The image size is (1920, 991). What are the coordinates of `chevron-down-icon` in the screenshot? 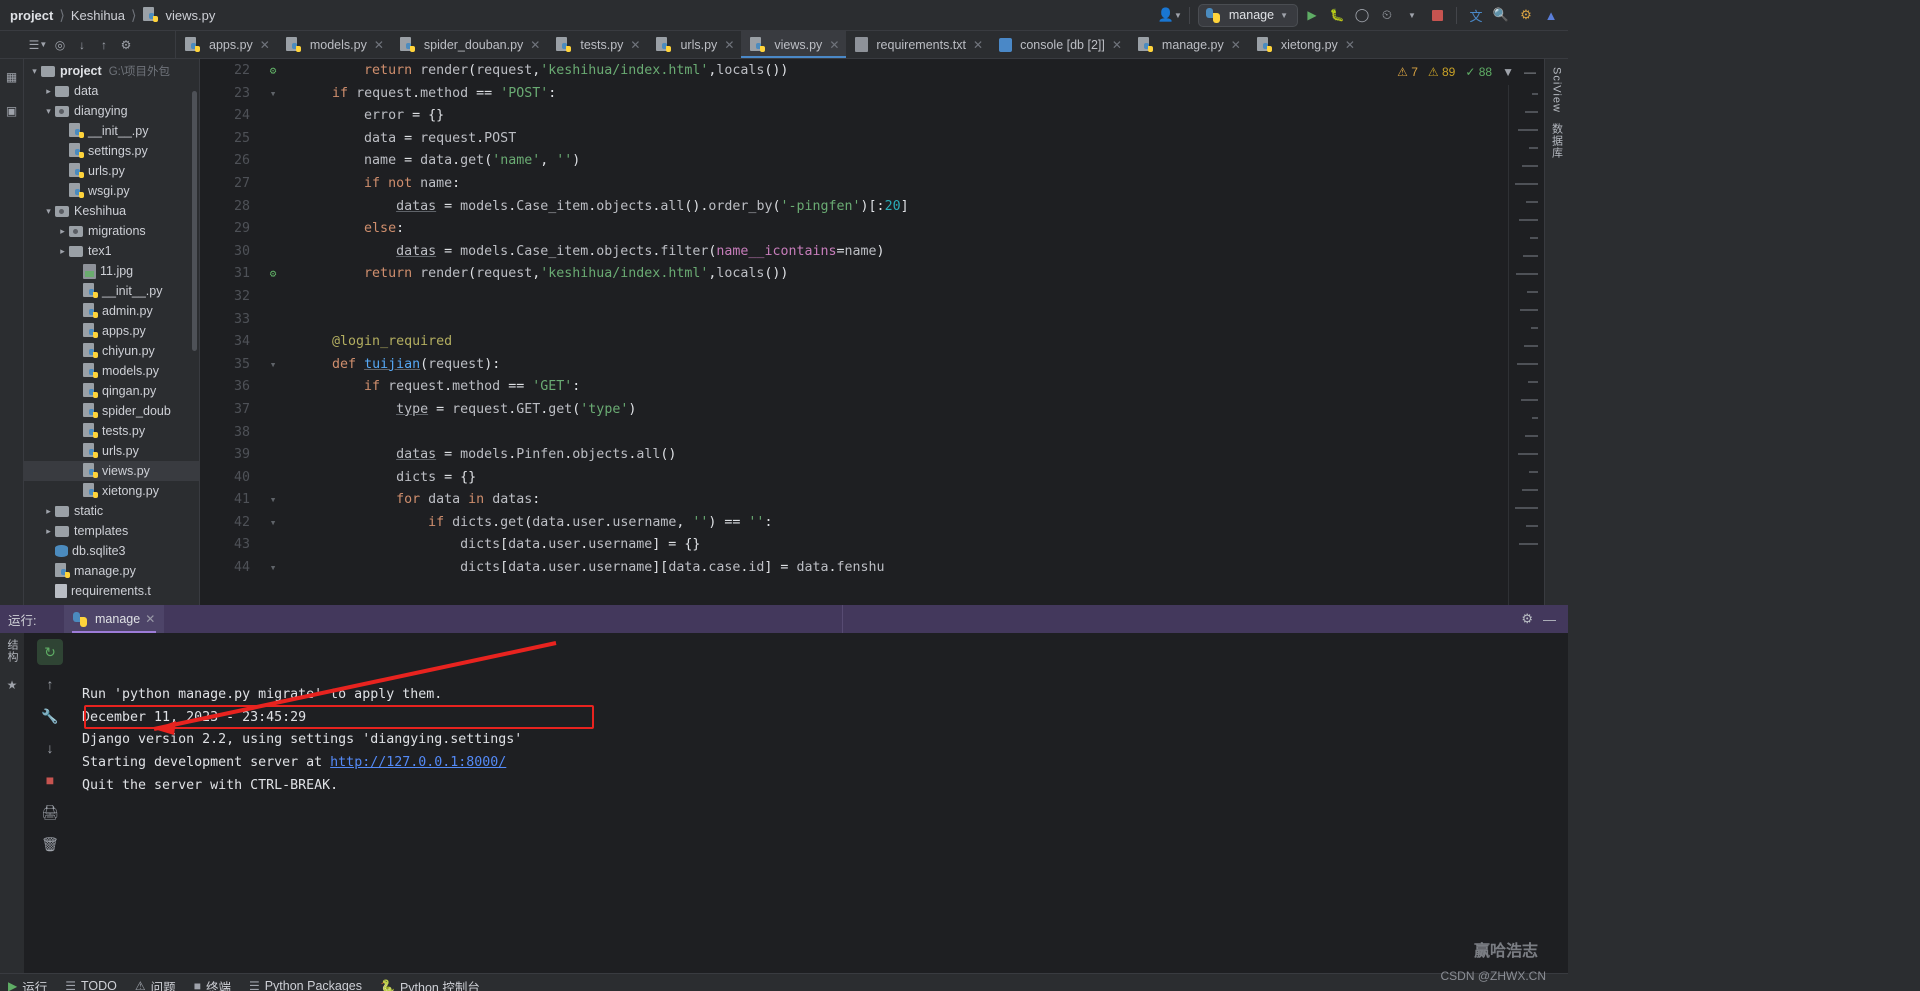 It's located at (48, 111).